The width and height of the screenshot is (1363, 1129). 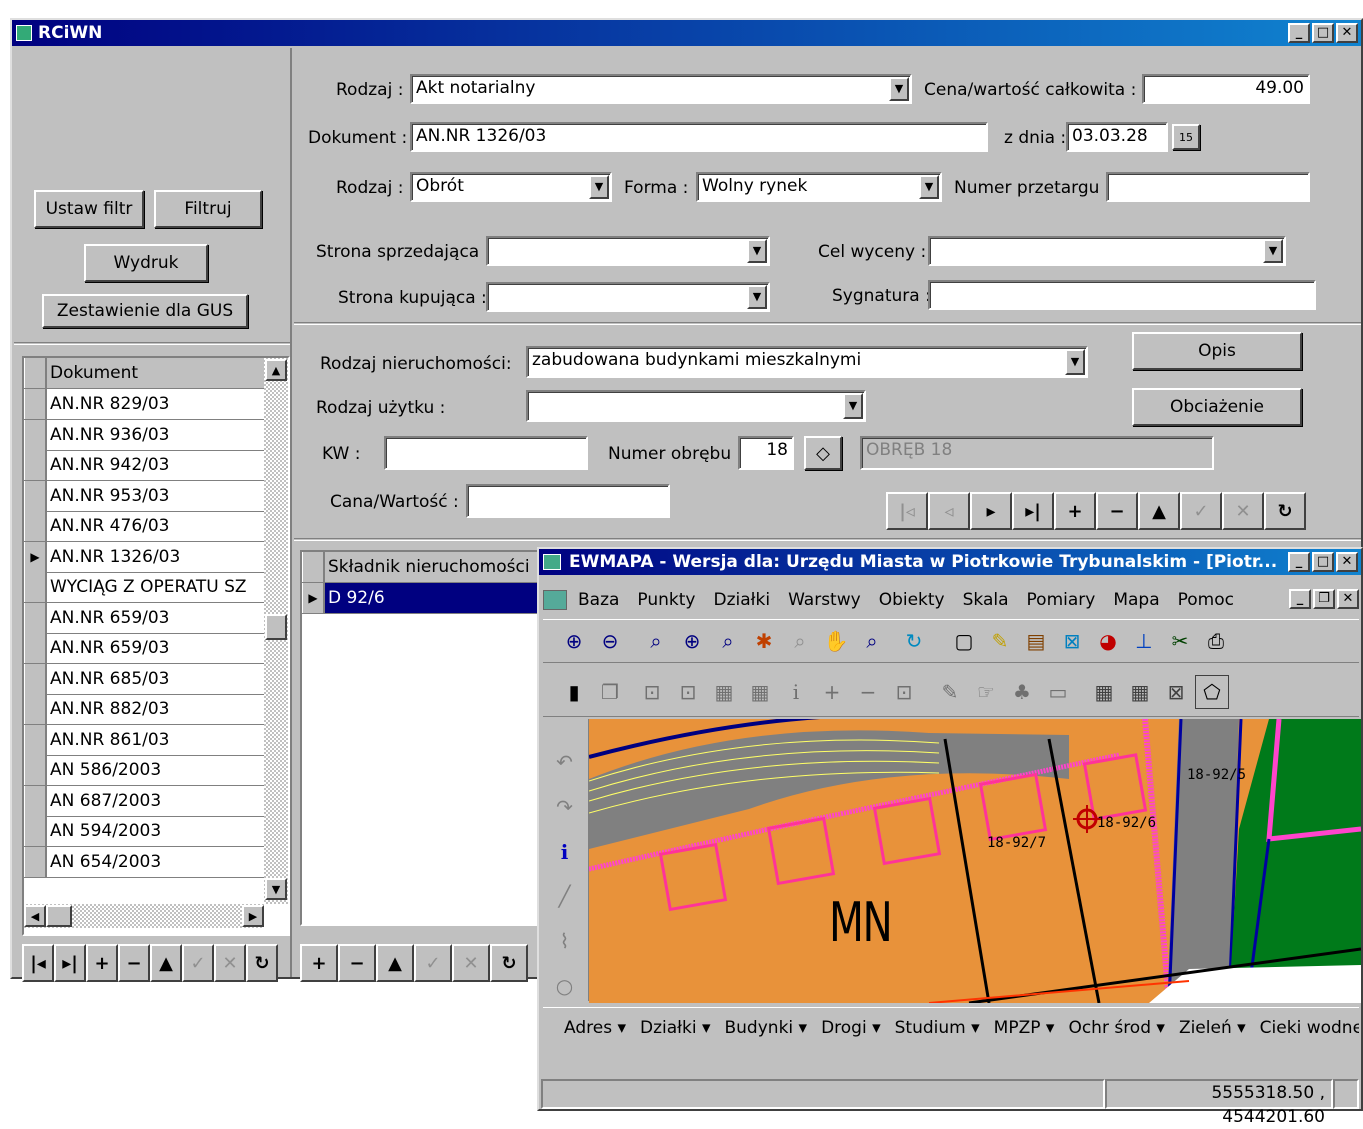 I want to click on table-row: AN.NR 936/03, so click(x=144, y=435).